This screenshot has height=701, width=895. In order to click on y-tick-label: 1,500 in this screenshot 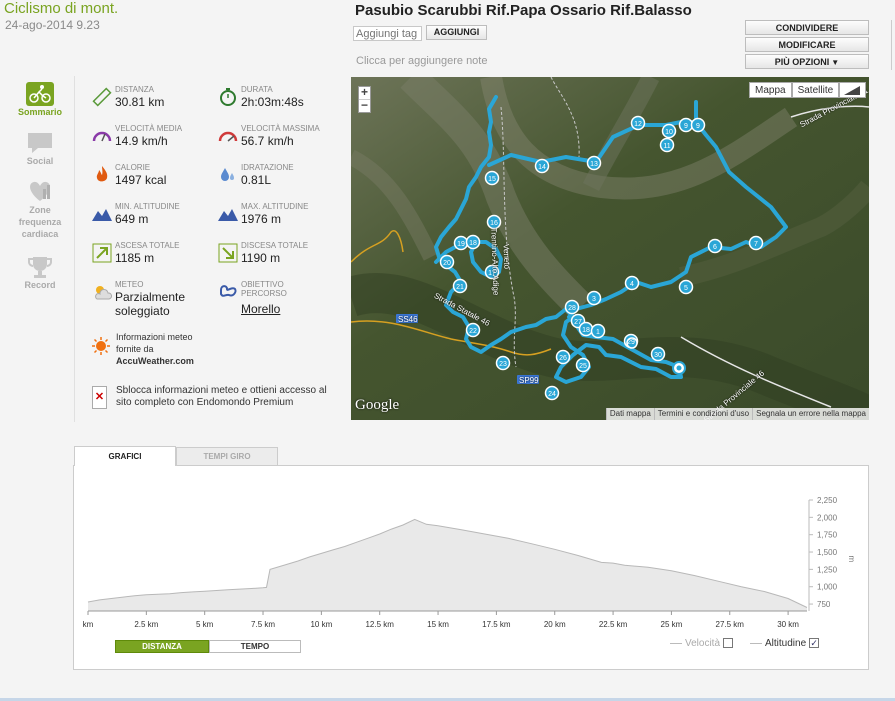, I will do `click(827, 552)`.